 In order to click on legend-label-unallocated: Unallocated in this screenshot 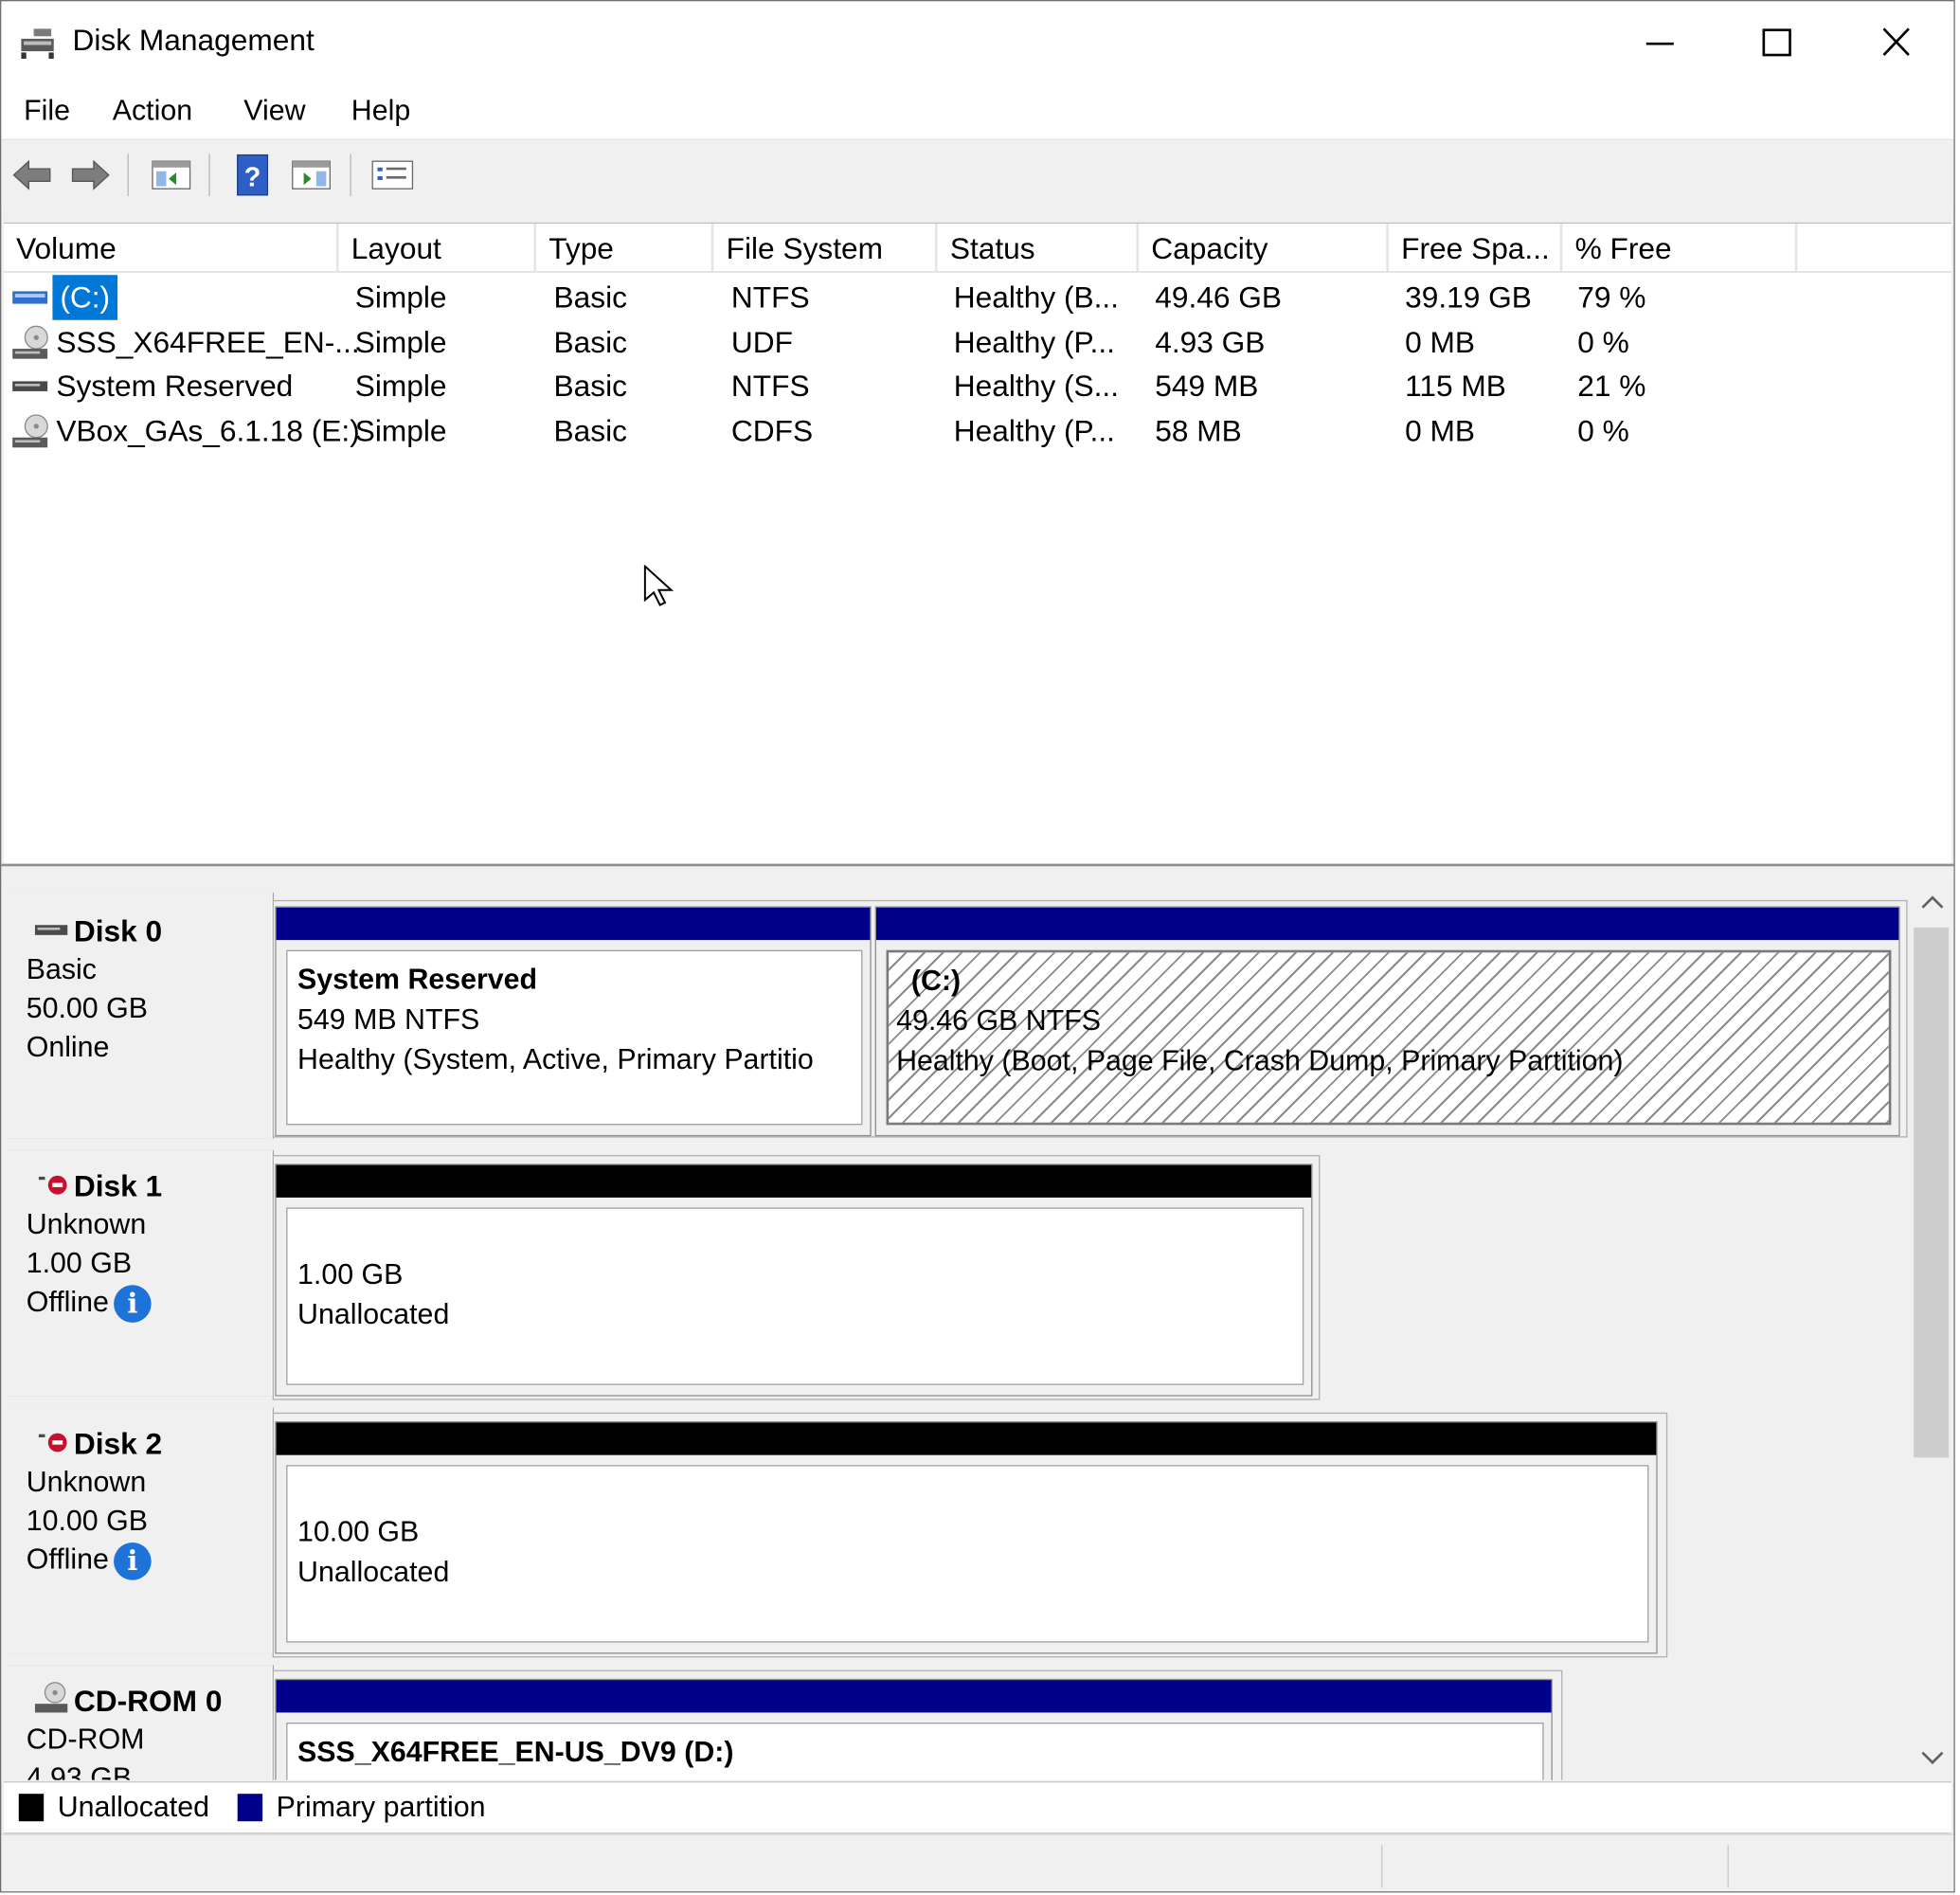, I will do `click(133, 1806)`.